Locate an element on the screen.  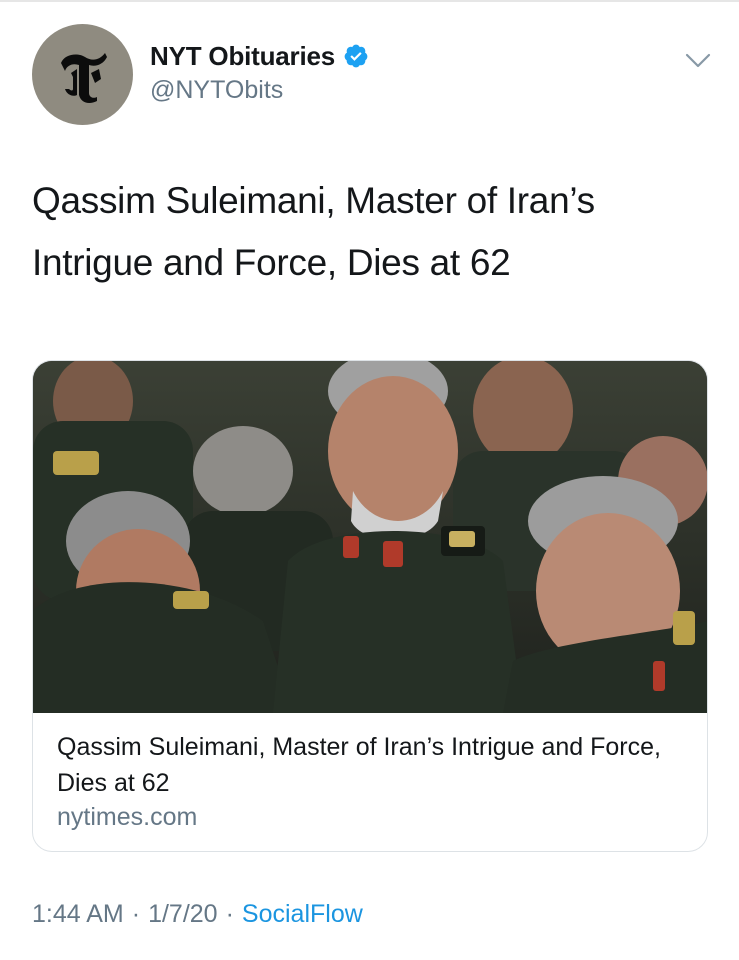
display-name-row: NYT Obituaries is located at coordinates (259, 56).